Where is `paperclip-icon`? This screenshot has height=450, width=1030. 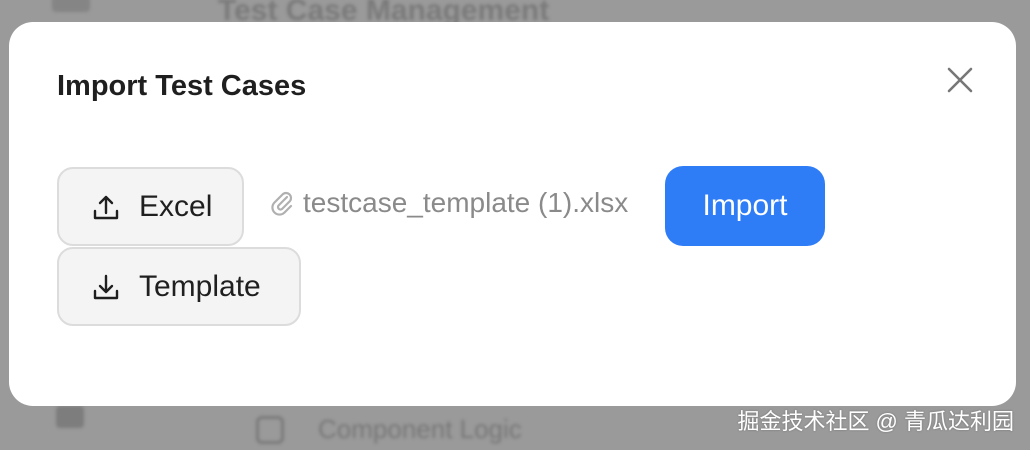
paperclip-icon is located at coordinates (282, 203).